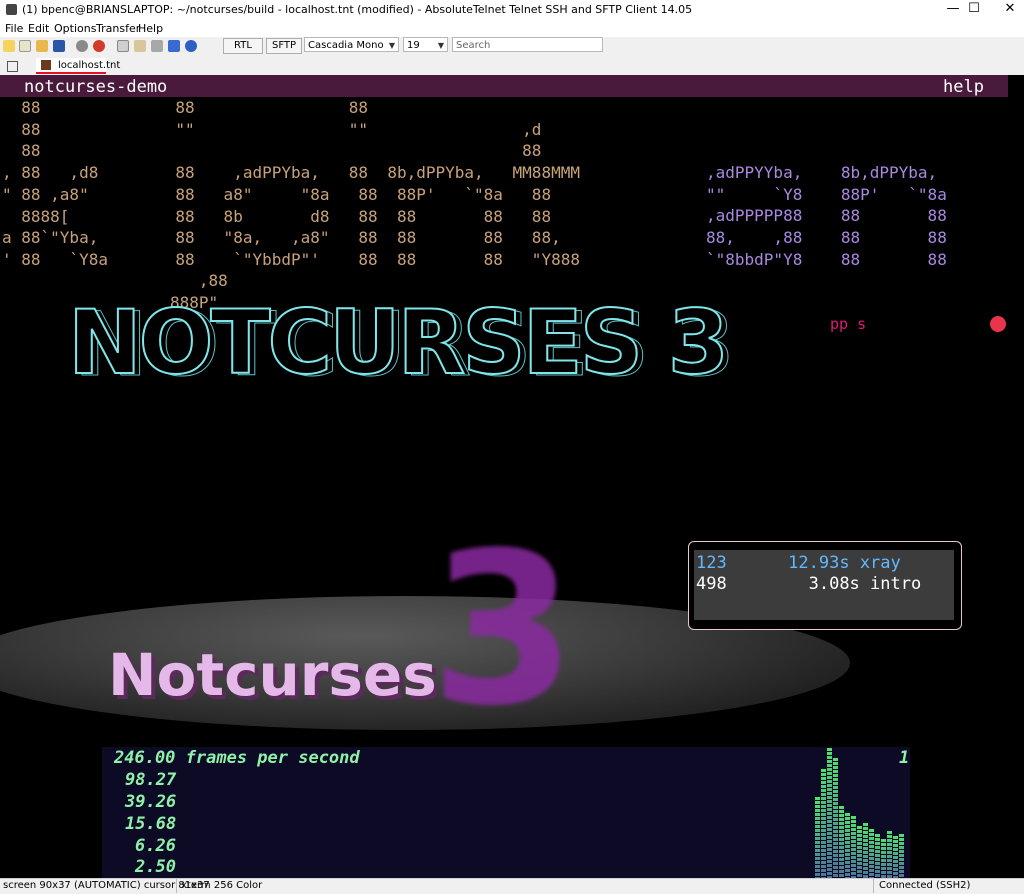 This screenshot has height=894, width=1024. Describe the element at coordinates (123, 46) in the screenshot. I see `copy-icon` at that location.